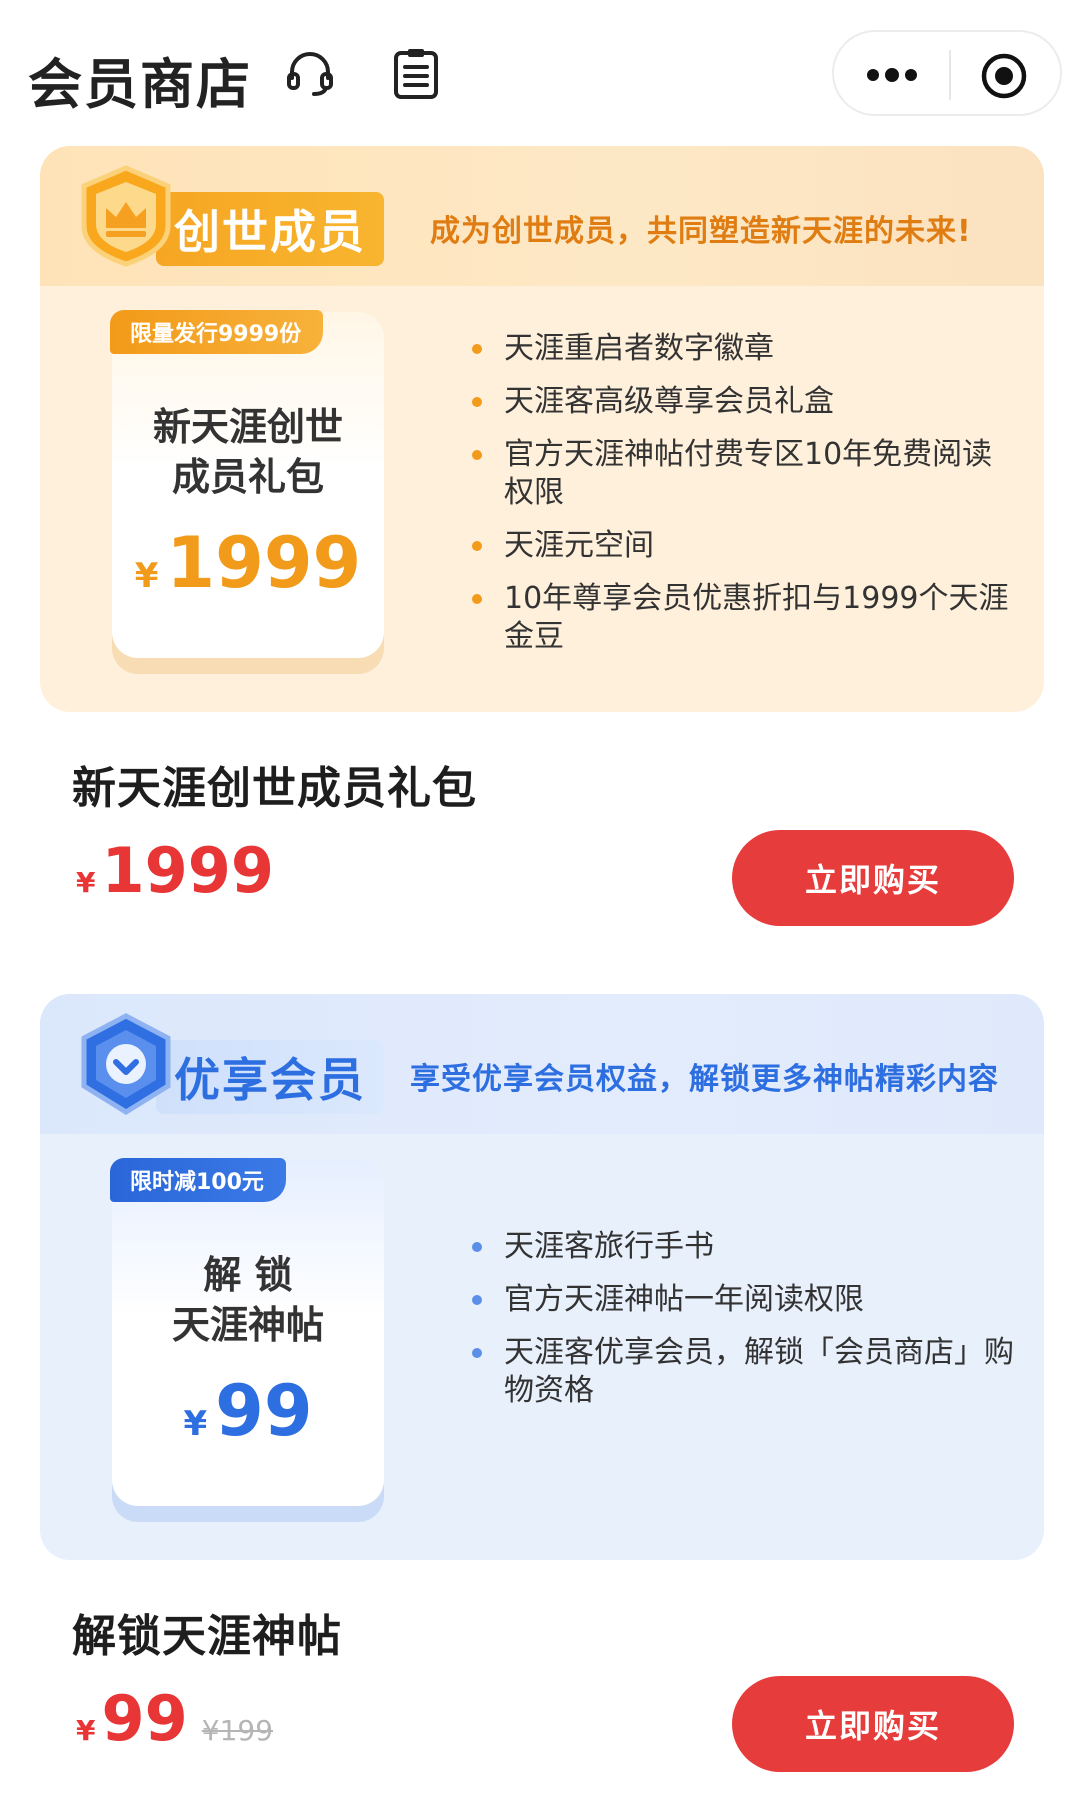  What do you see at coordinates (248, 1411) in the screenshot?
I see `vip-ticket-price: ¥99` at bounding box center [248, 1411].